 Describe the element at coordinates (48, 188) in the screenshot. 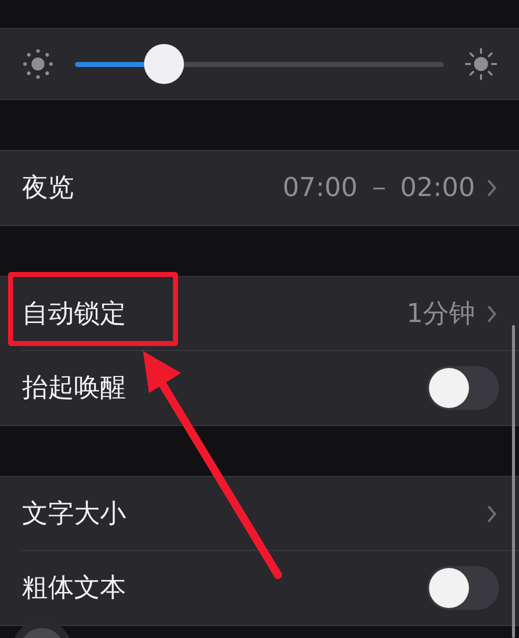

I see `row-label: 夜览` at that location.